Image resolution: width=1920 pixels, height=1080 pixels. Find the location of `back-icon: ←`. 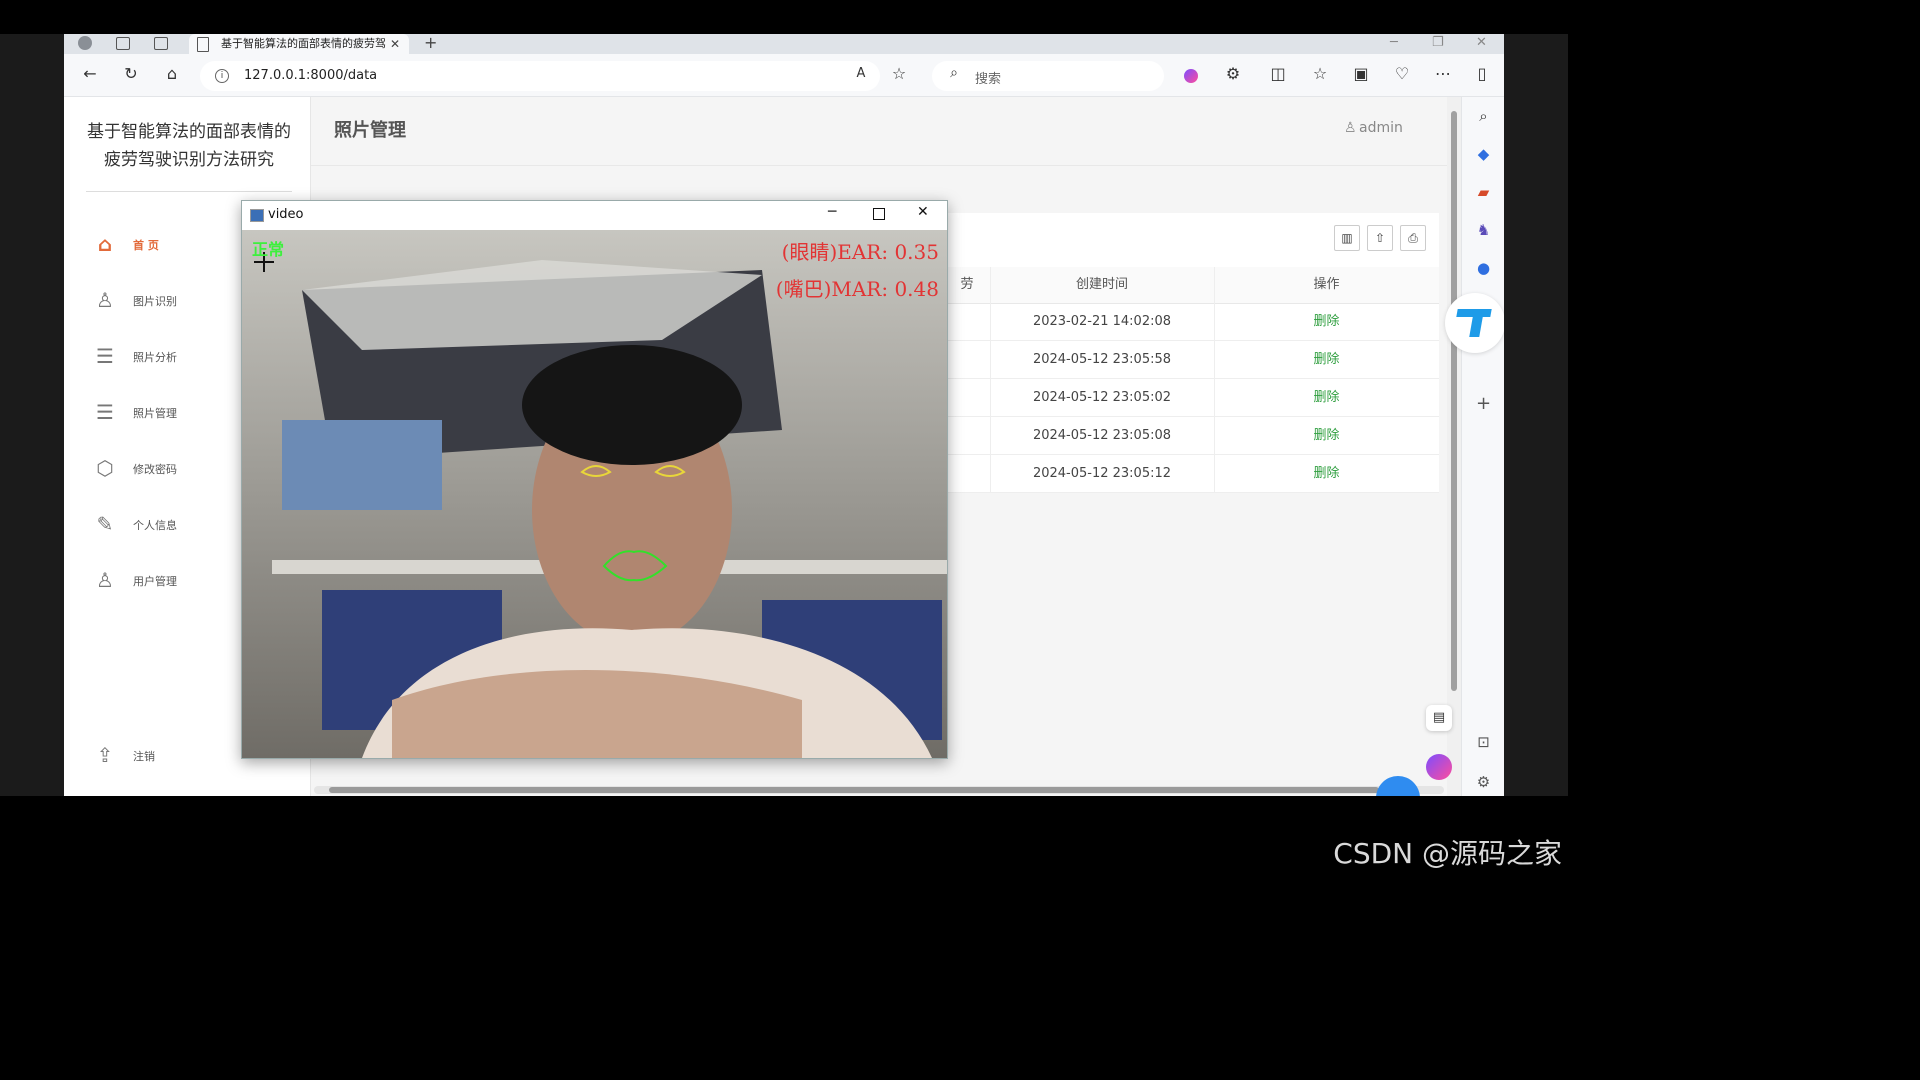

back-icon: ← is located at coordinates (90, 73).